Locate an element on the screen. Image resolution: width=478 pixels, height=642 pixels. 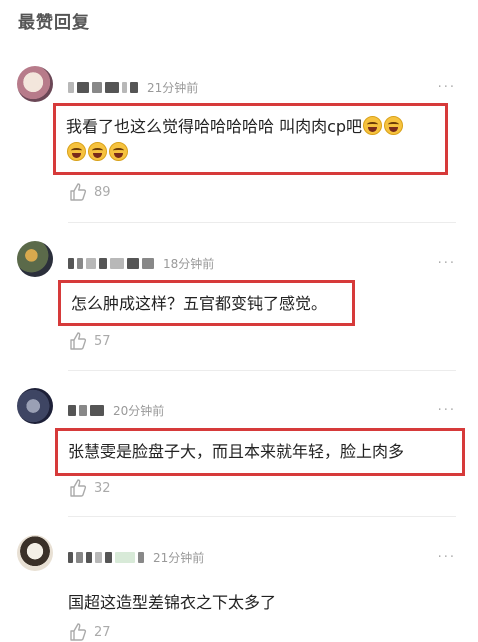
comment-text-box: 张慧雯是脸盘子大，而且本来就年轻，脸上肉多 is located at coordinates (260, 452).